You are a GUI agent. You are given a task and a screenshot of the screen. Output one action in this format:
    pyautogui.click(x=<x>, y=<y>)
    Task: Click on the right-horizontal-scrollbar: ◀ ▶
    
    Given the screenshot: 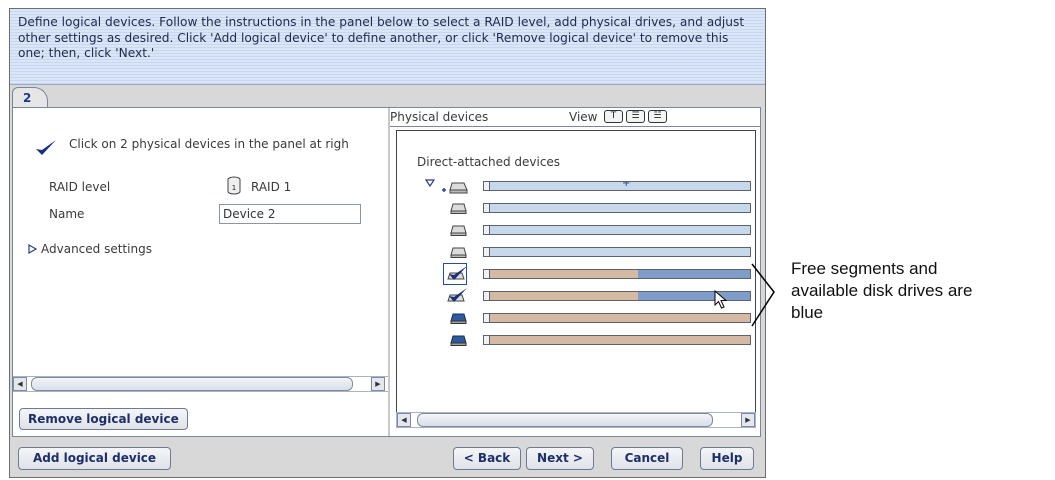 What is the action you would take?
    pyautogui.click(x=576, y=420)
    